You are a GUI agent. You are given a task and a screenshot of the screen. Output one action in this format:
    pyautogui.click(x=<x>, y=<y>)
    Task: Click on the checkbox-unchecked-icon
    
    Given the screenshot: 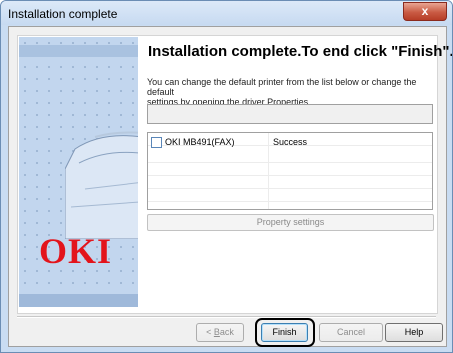 What is the action you would take?
    pyautogui.click(x=156, y=142)
    